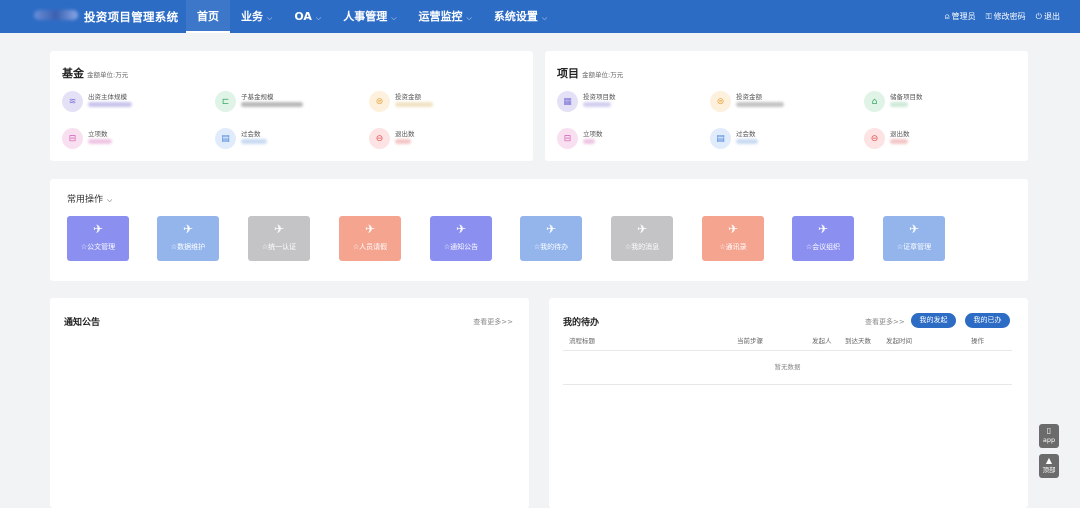 The width and height of the screenshot is (1080, 508). Describe the element at coordinates (95, 73) in the screenshot. I see `fund-title: 基金 金额单位:万元` at that location.